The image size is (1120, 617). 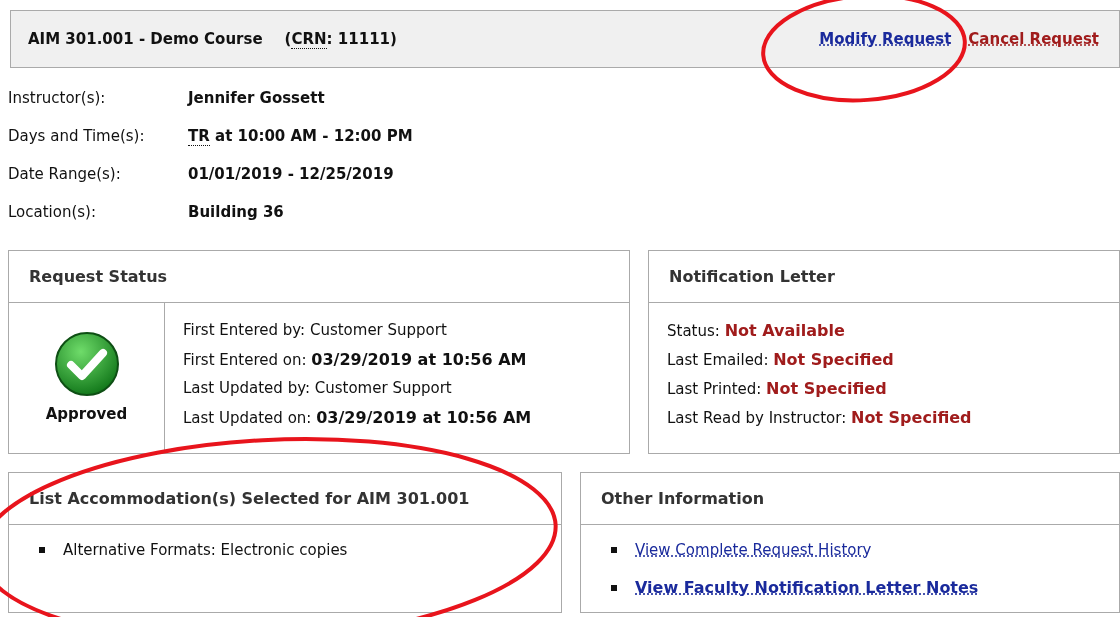 What do you see at coordinates (781, 360) in the screenshot?
I see `status-line: Last Emailed: Not Specified` at bounding box center [781, 360].